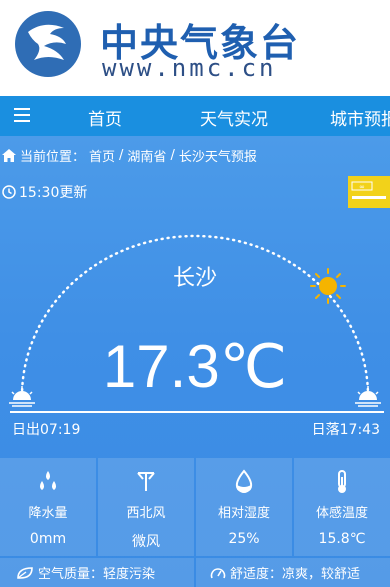  What do you see at coordinates (342, 539) in the screenshot?
I see `stat-value: 15.8℃` at bounding box center [342, 539].